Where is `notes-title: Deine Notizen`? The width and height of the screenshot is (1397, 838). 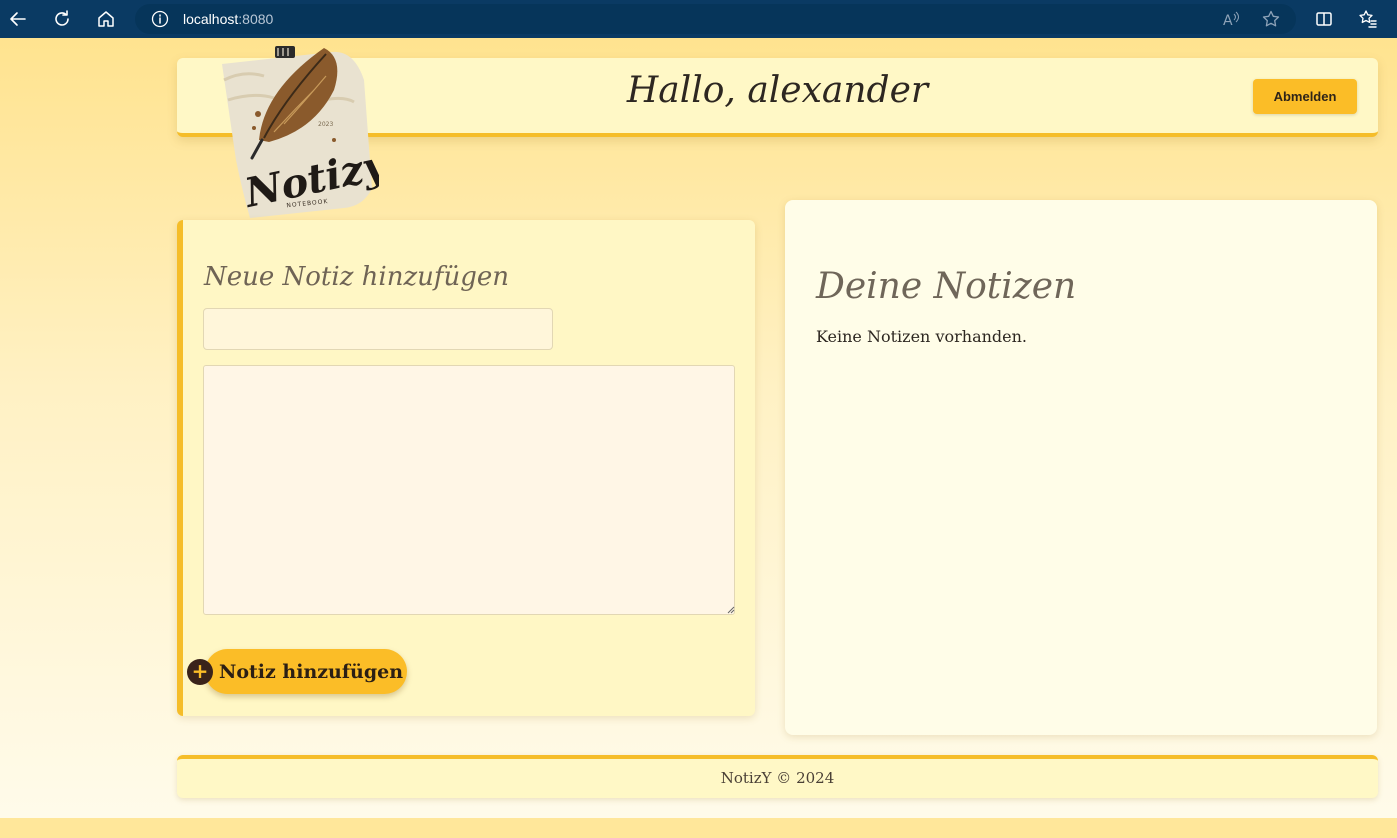 notes-title: Deine Notizen is located at coordinates (946, 286).